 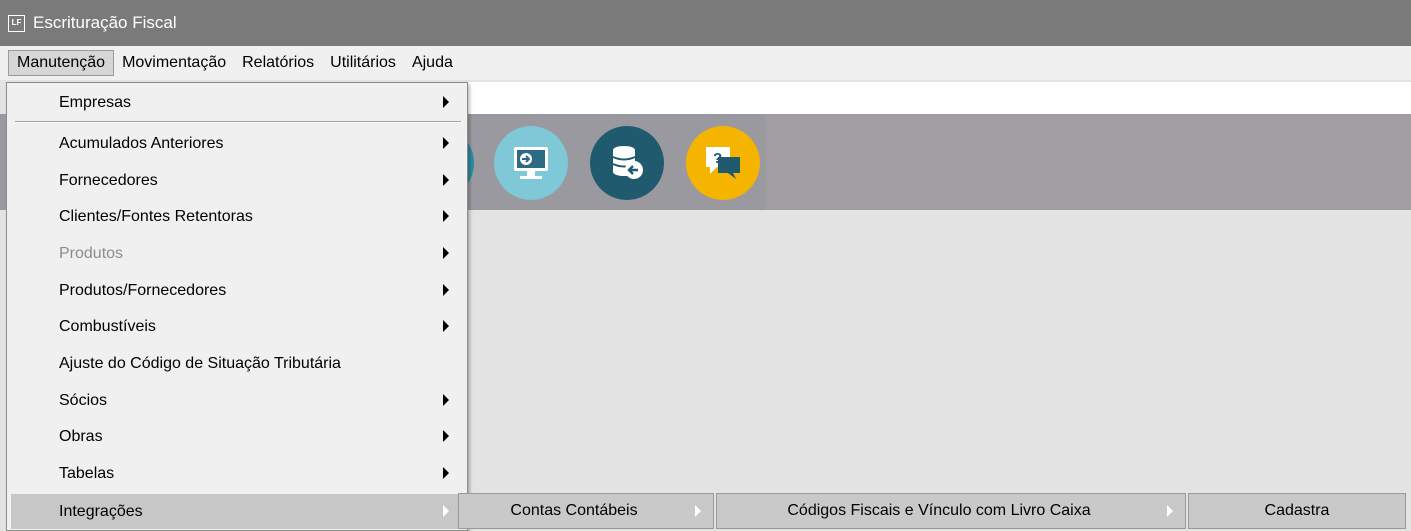 I want to click on menu-item-produtos: Produtos, so click(x=237, y=253).